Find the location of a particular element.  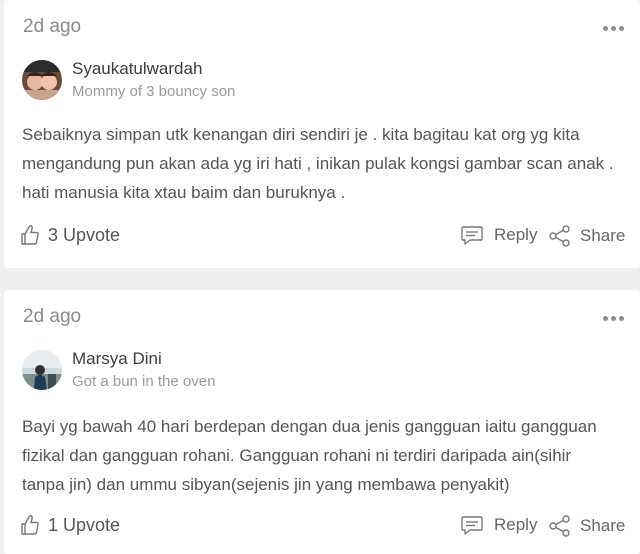

upvote-label: 1 Upvote is located at coordinates (84, 524).